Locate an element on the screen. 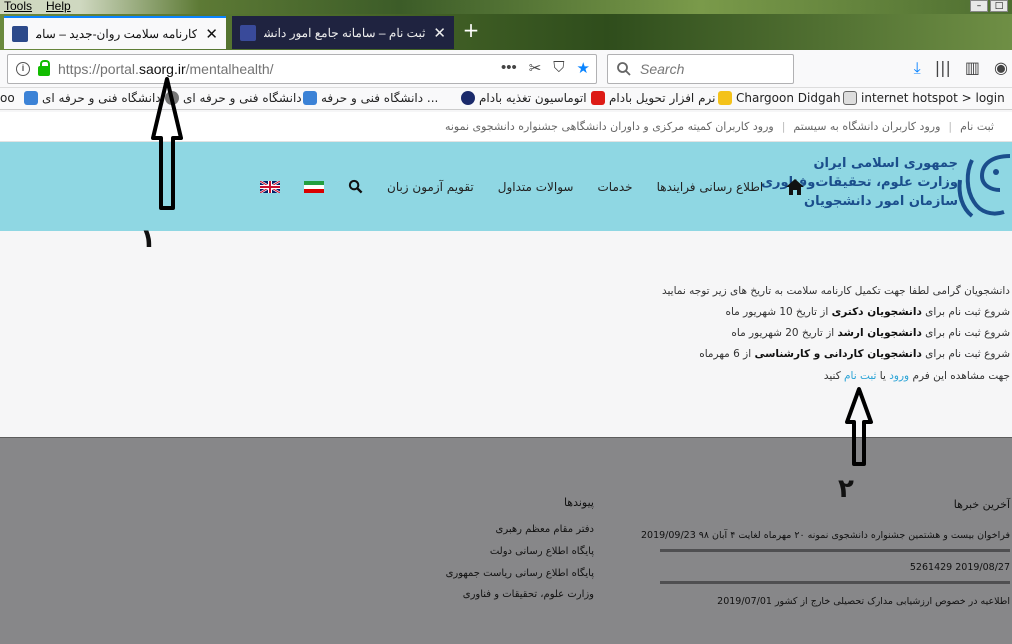 This screenshot has height=644, width=1012. page-actions-icon: ••• is located at coordinates (509, 68).